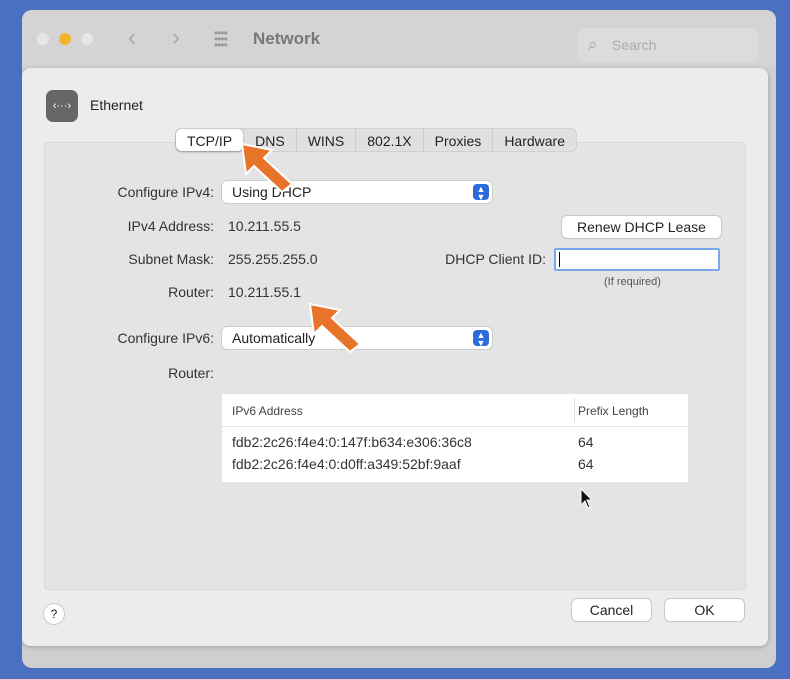  What do you see at coordinates (273, 259) in the screenshot?
I see `subnet-mask-value: 255.255.255.0` at bounding box center [273, 259].